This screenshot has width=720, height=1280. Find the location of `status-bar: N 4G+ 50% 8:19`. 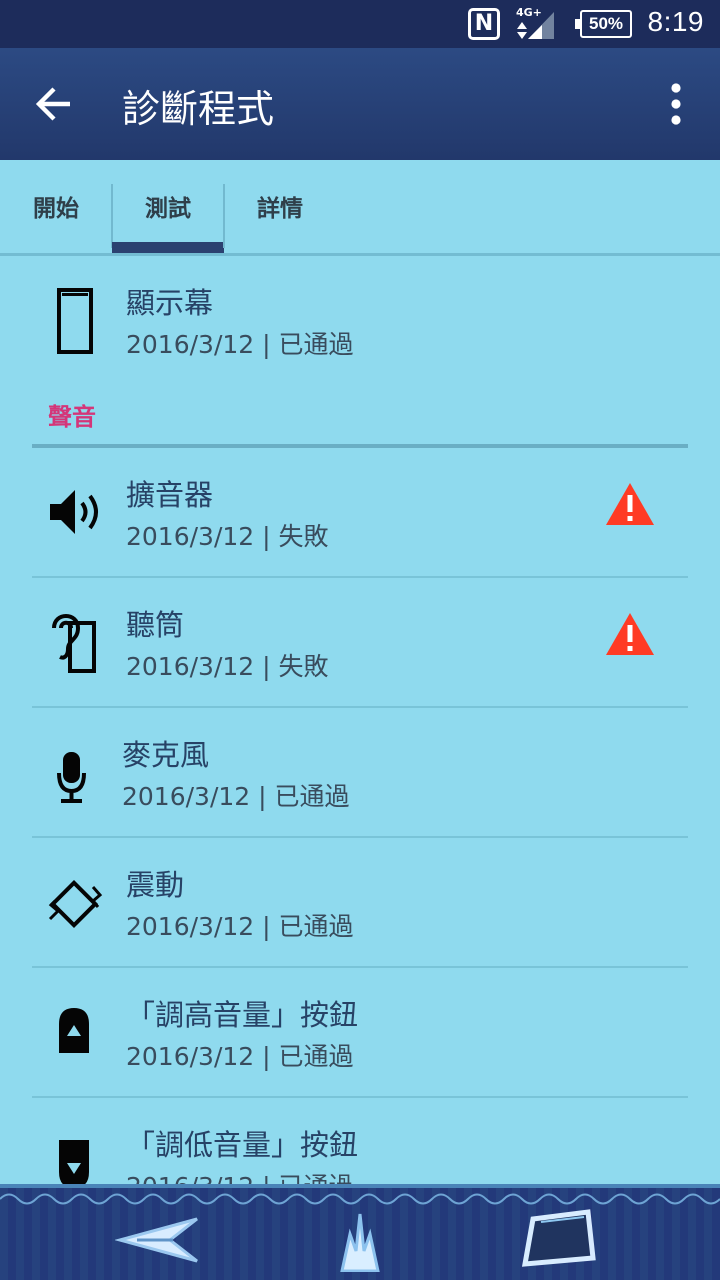

status-bar: N 4G+ 50% 8:19 is located at coordinates (360, 24).